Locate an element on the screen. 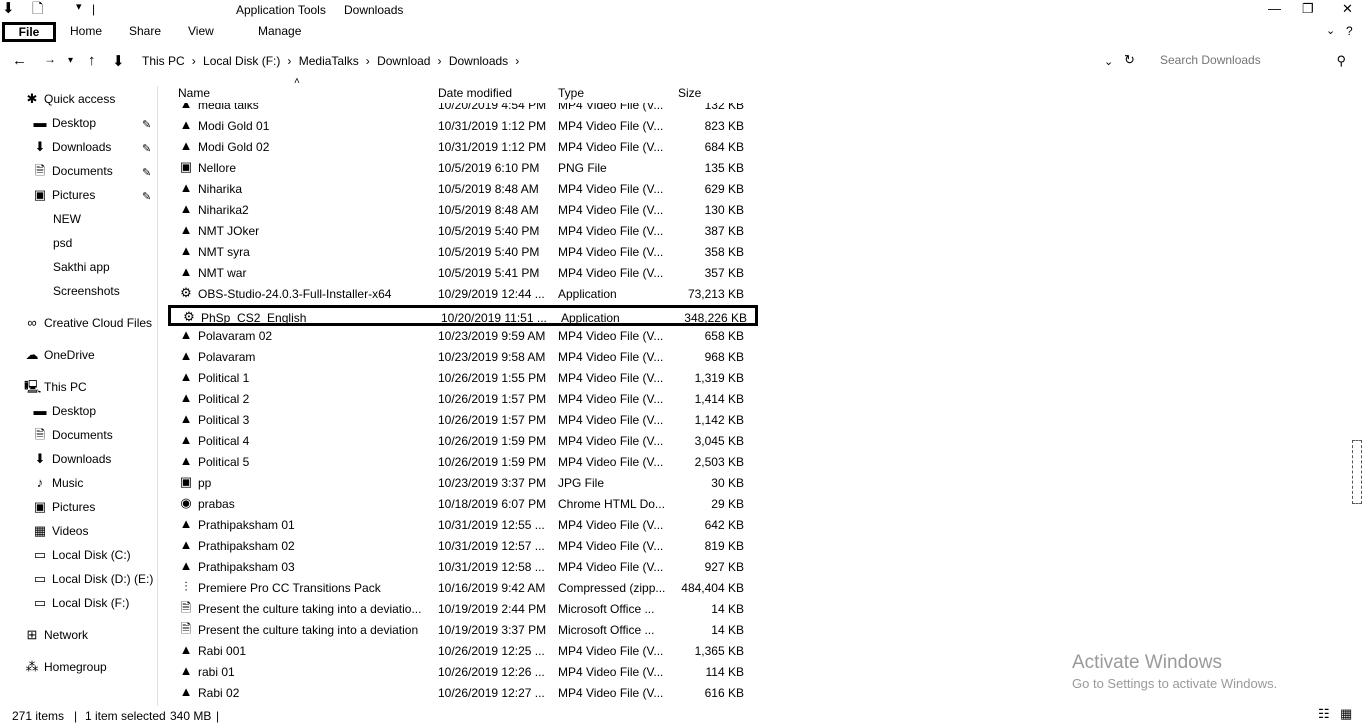 The width and height of the screenshot is (1364, 724). nav-item-pc-documents: 🗎 Documents is located at coordinates (72, 437).